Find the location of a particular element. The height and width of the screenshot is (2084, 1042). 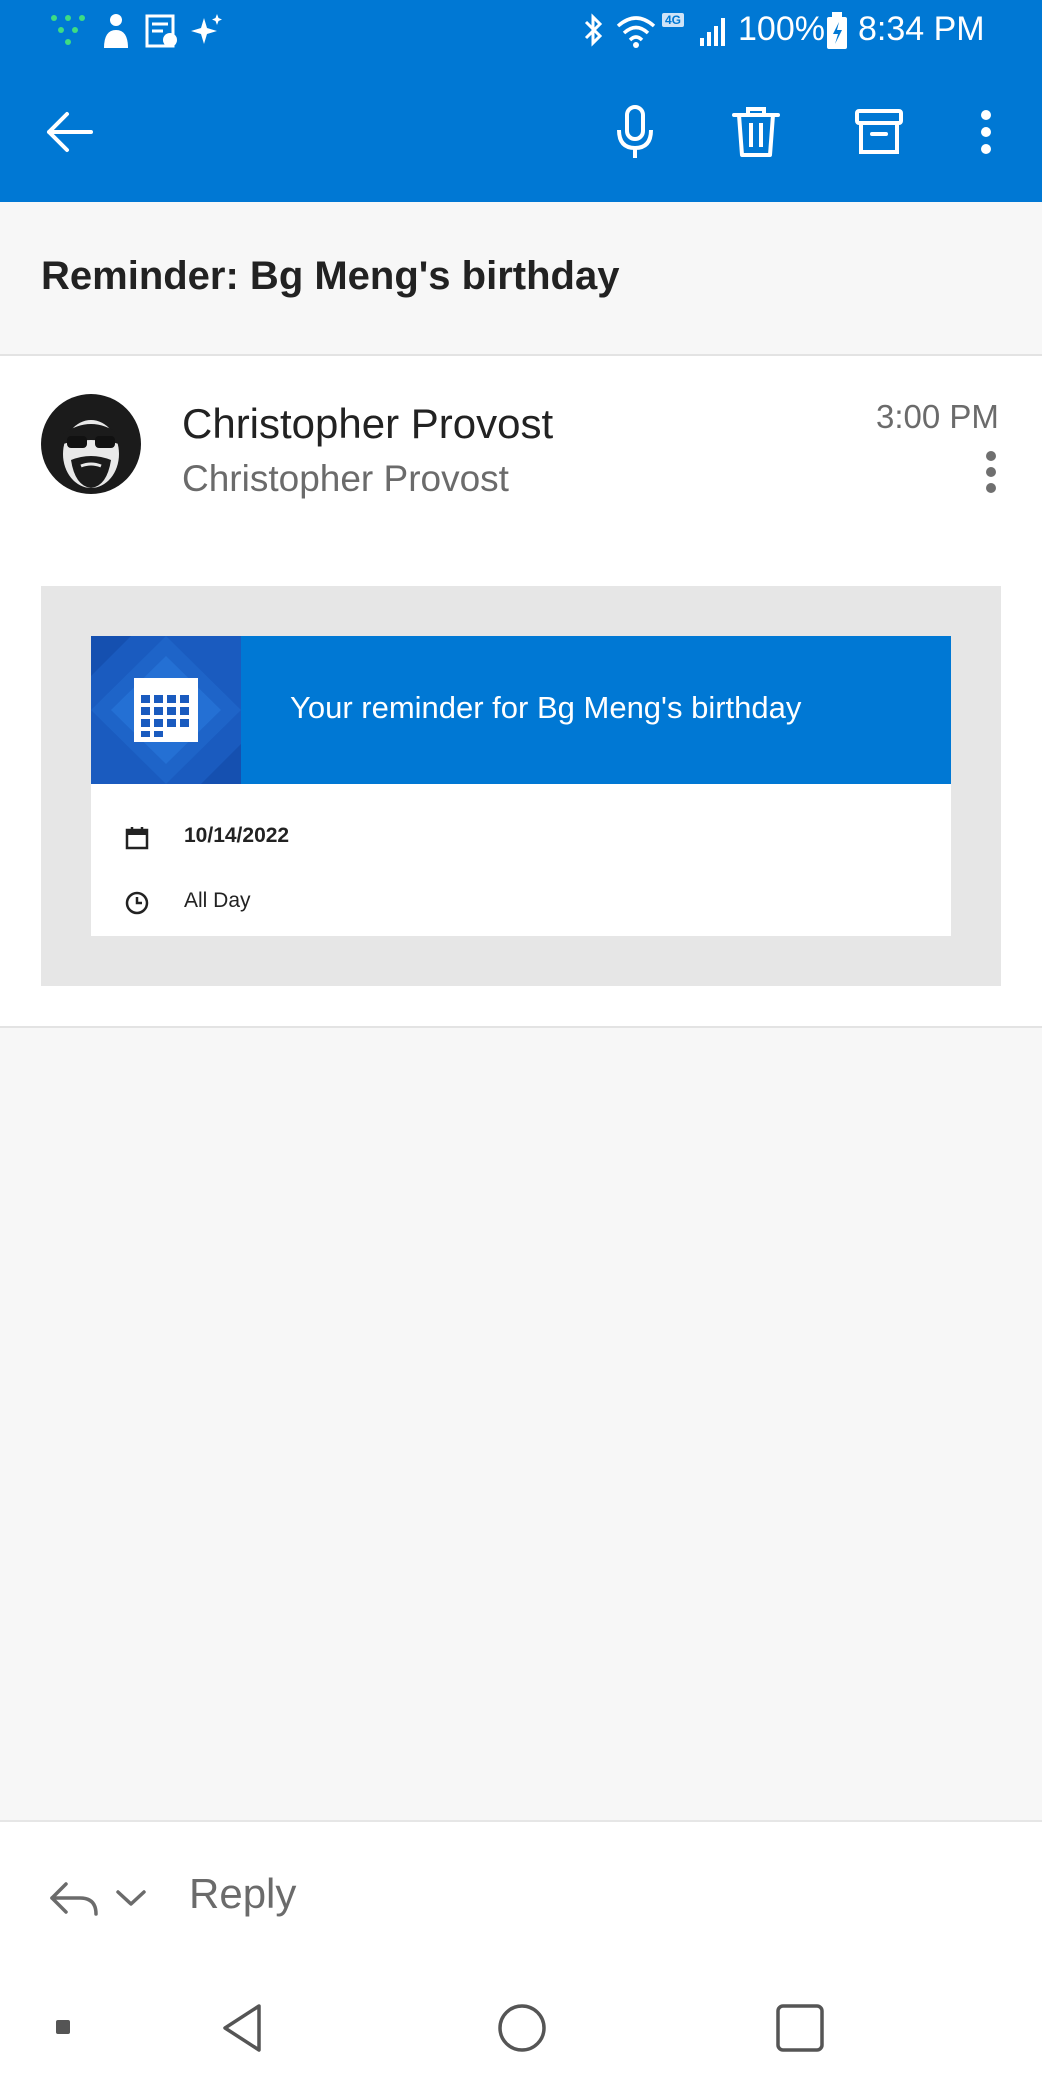

message-options-button is located at coordinates (991, 475).